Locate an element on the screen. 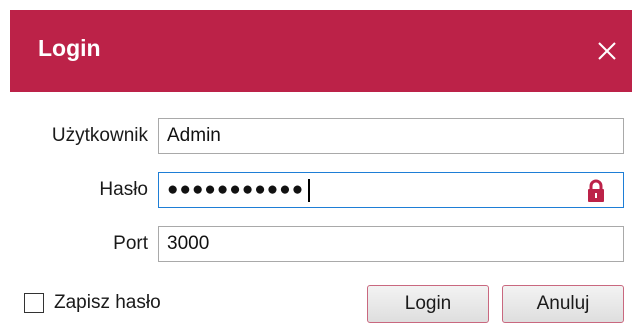  close-icon is located at coordinates (607, 51).